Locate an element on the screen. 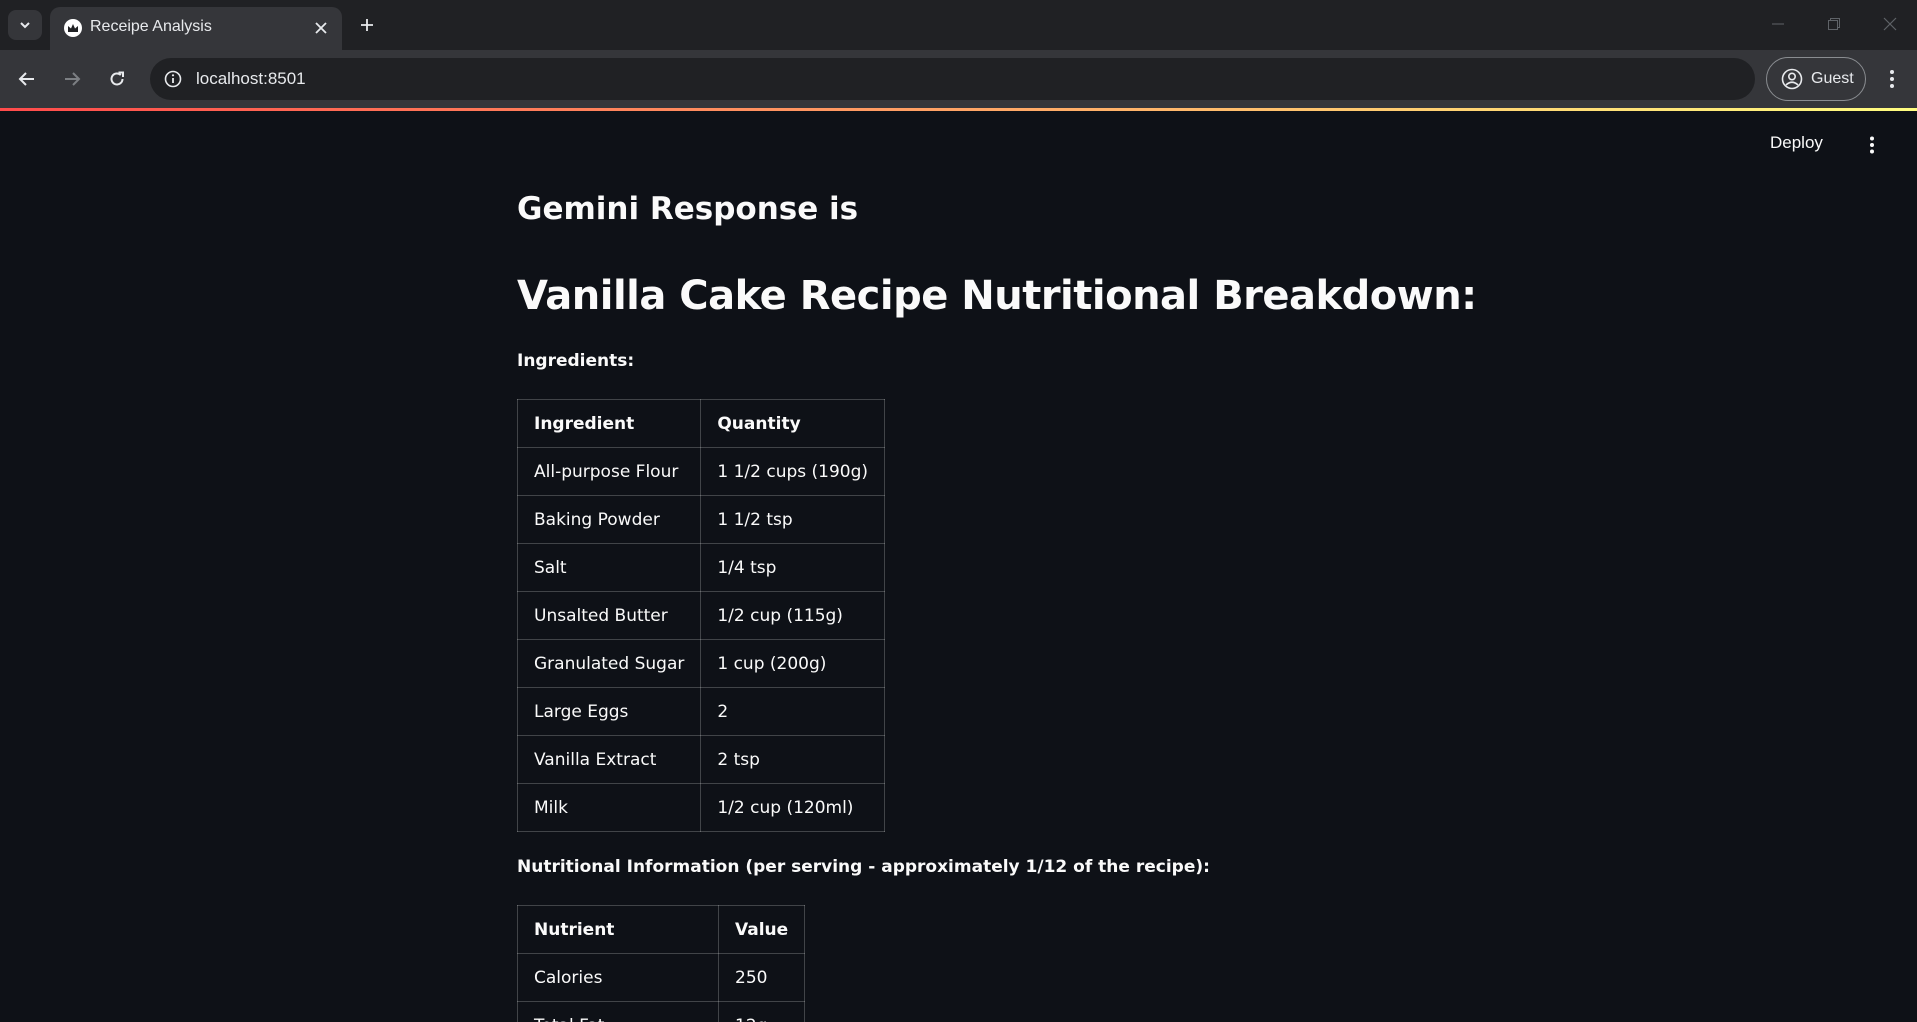 The height and width of the screenshot is (1022, 1917). restore-window-button is located at coordinates (1834, 24).